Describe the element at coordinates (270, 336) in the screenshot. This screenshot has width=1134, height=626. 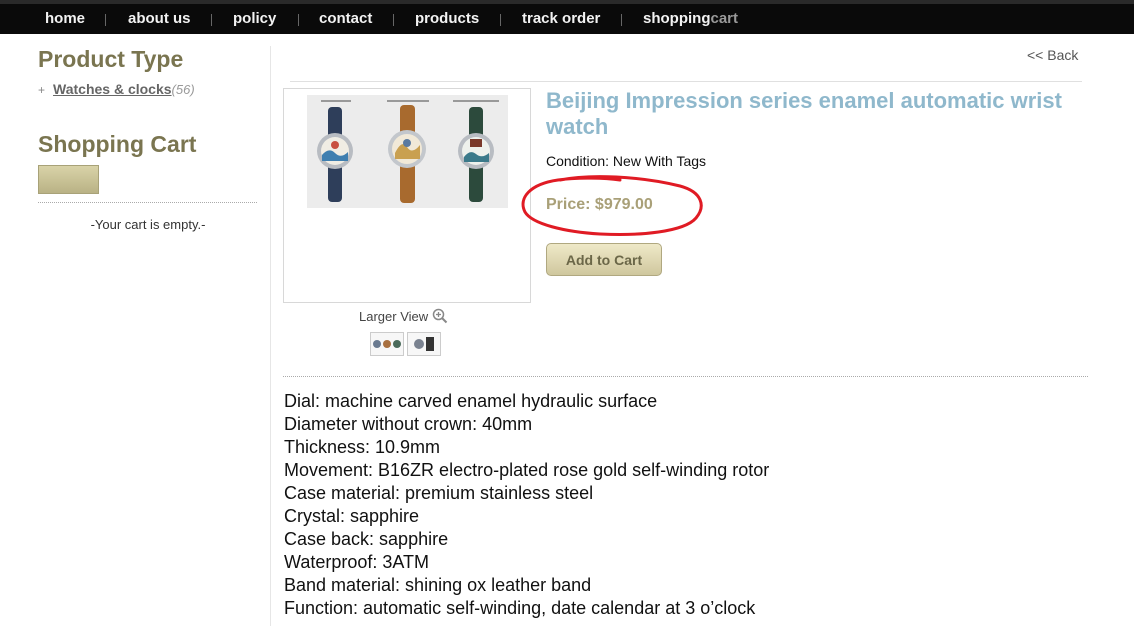
I see `column-divider` at that location.